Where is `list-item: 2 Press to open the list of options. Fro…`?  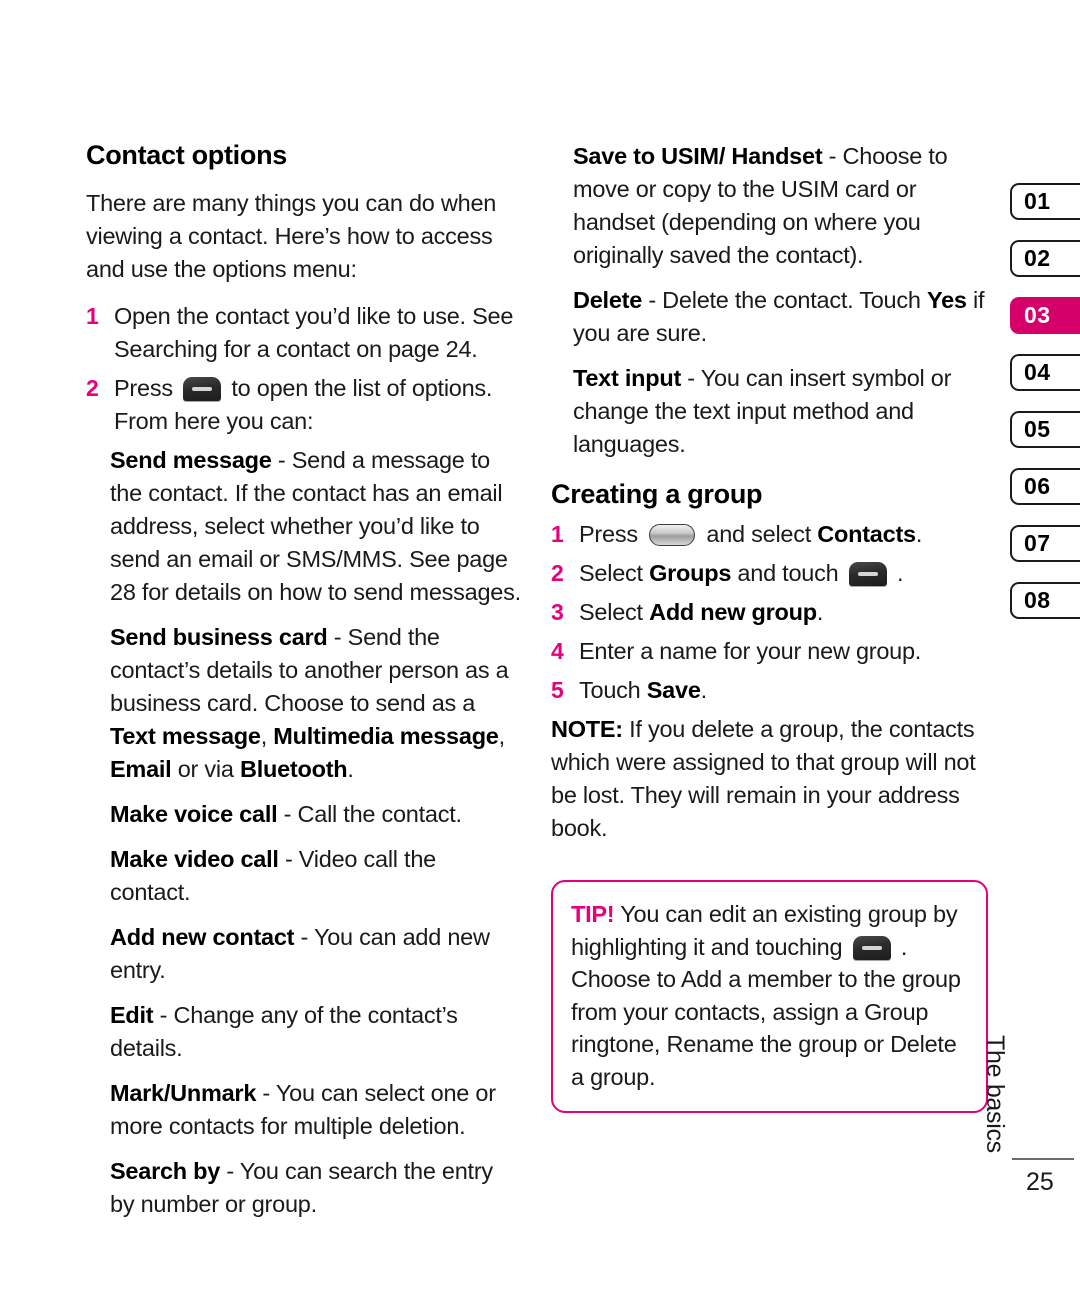 list-item: 2 Press to open the list of options. Fro… is located at coordinates (304, 405).